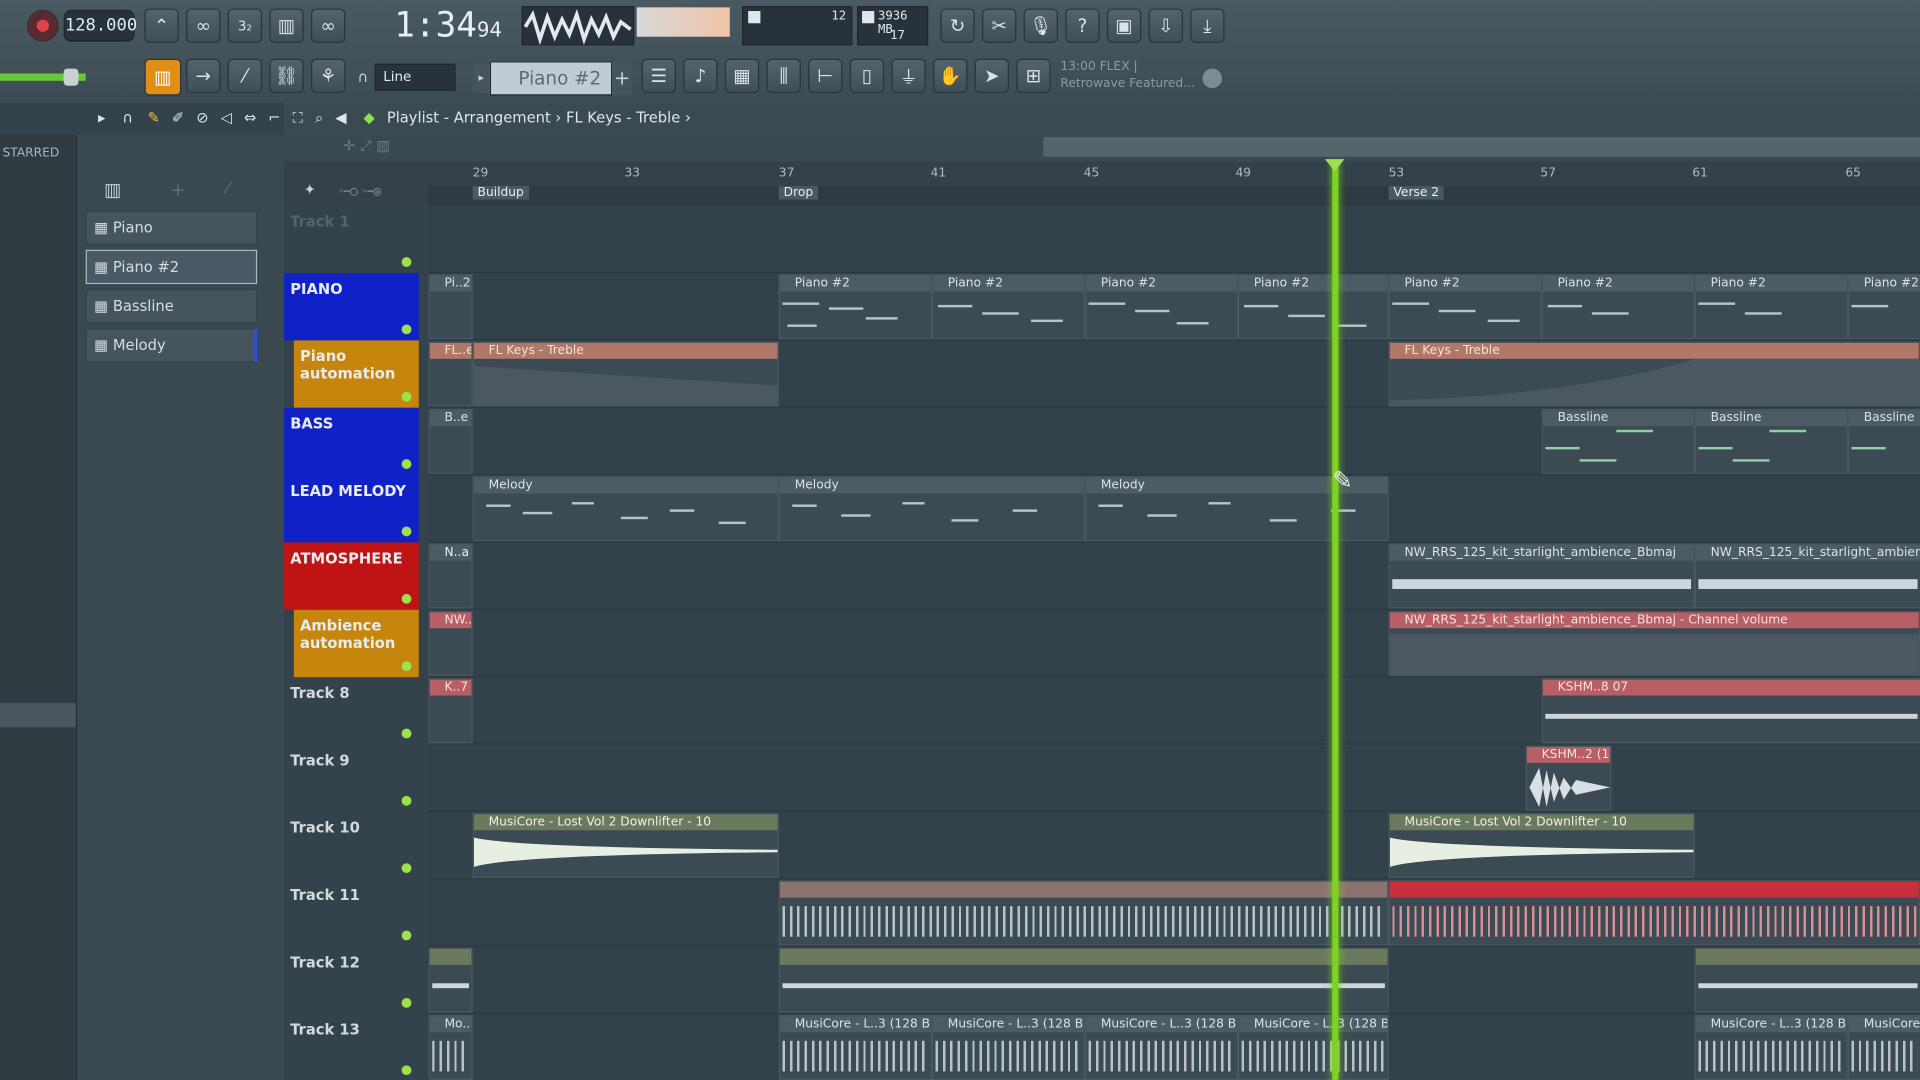 This screenshot has width=1920, height=1080. Describe the element at coordinates (171, 227) in the screenshot. I see `pattern-item: ▦ Piano` at that location.